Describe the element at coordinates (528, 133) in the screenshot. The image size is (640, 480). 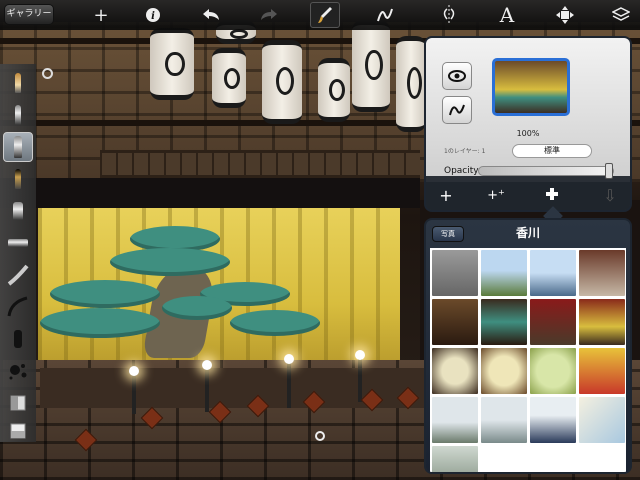
I see `layer-opacity-percent: 100%` at that location.